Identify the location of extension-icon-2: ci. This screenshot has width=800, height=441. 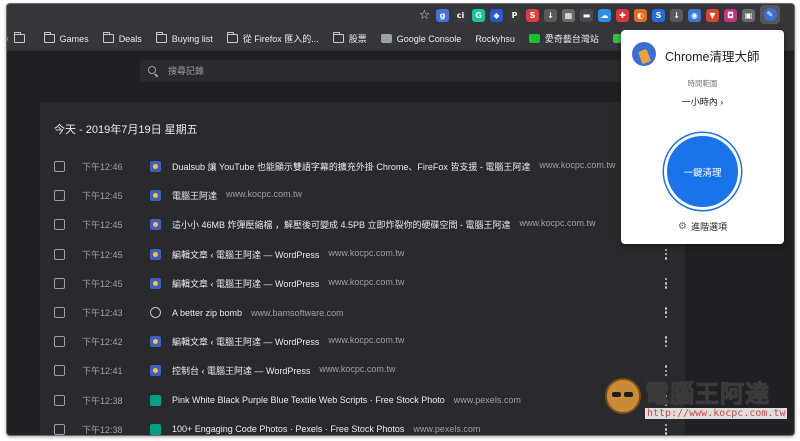
(460, 15).